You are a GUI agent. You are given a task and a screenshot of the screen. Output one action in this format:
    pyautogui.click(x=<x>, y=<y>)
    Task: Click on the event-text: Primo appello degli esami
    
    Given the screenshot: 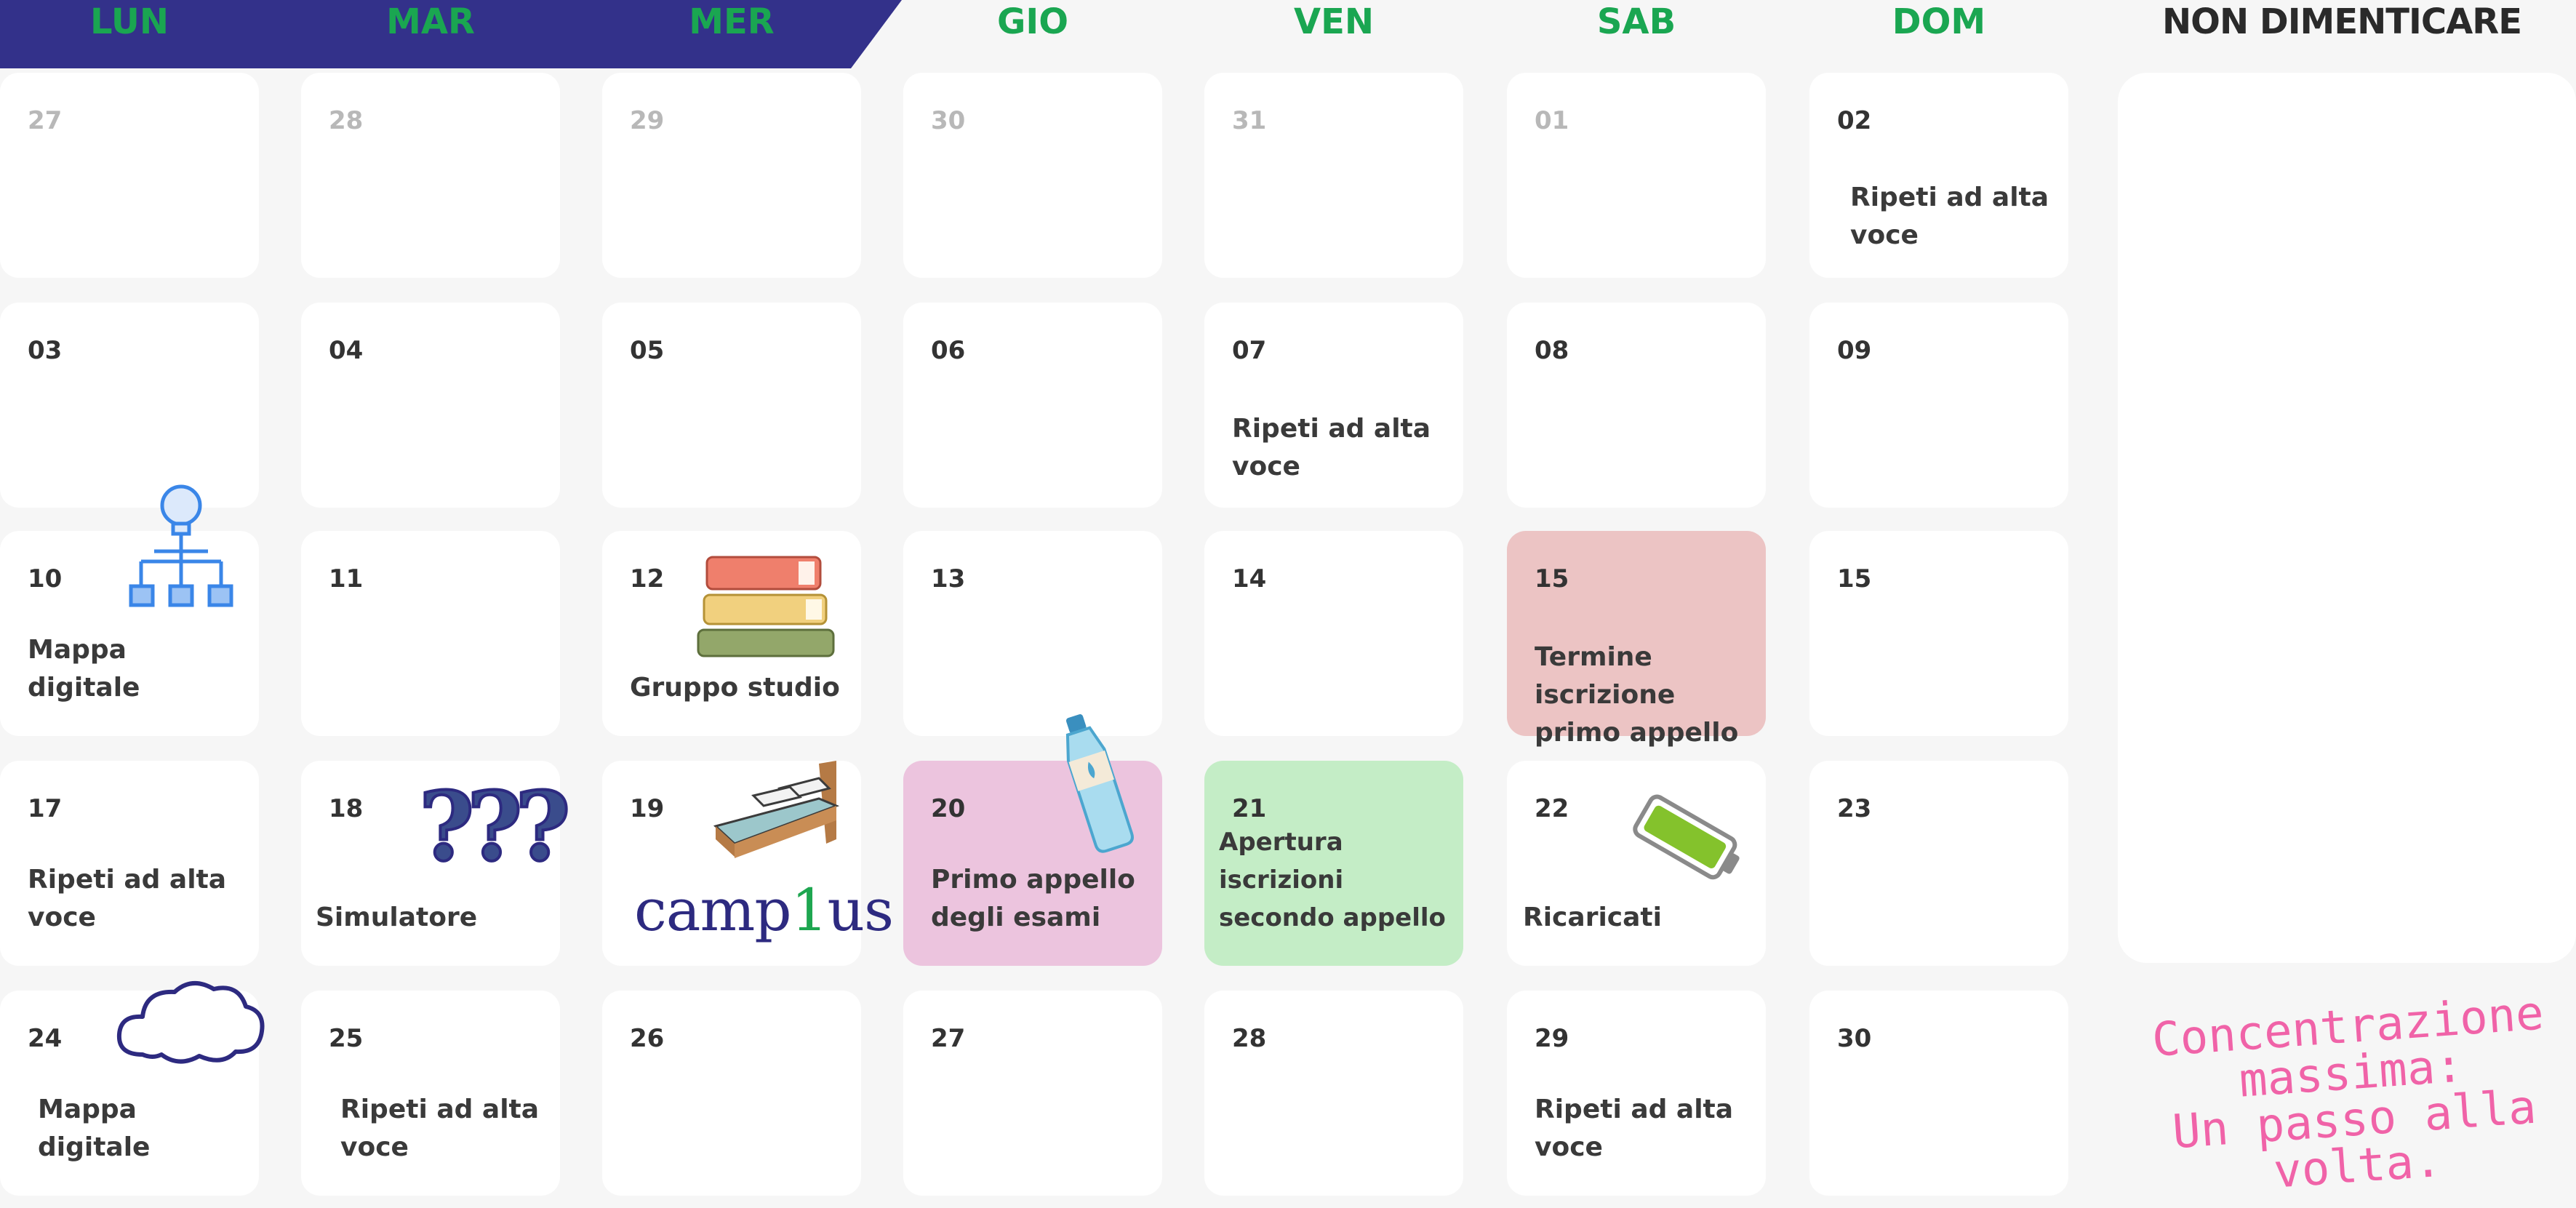 What is the action you would take?
    pyautogui.click(x=1033, y=898)
    